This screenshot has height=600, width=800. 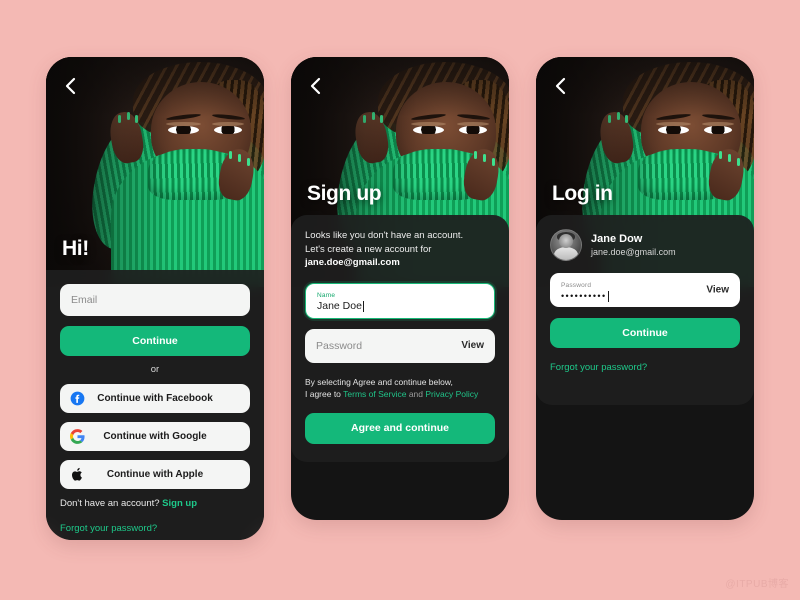 What do you see at coordinates (344, 193) in the screenshot?
I see `page-title: Sign up` at bounding box center [344, 193].